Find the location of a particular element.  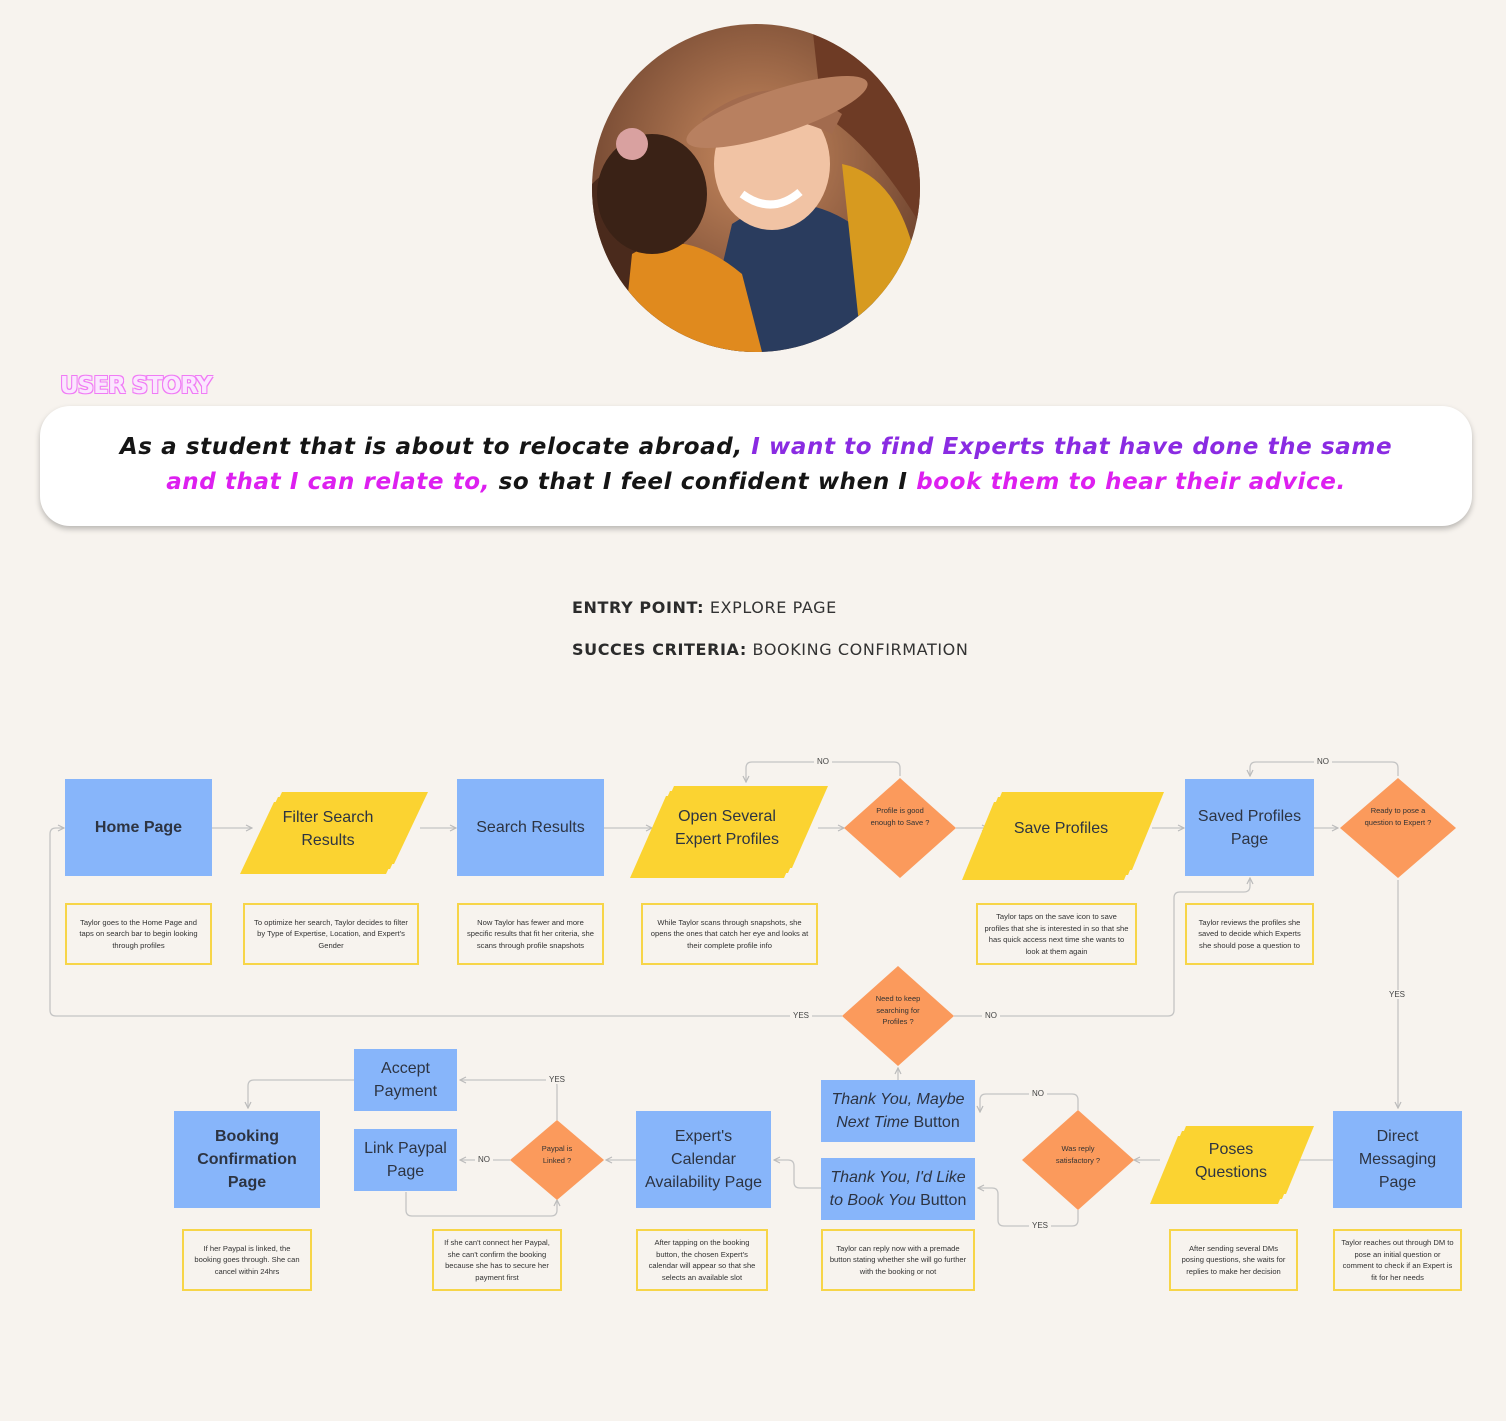

edge-label-yes-2: YES is located at coordinates (801, 1015).